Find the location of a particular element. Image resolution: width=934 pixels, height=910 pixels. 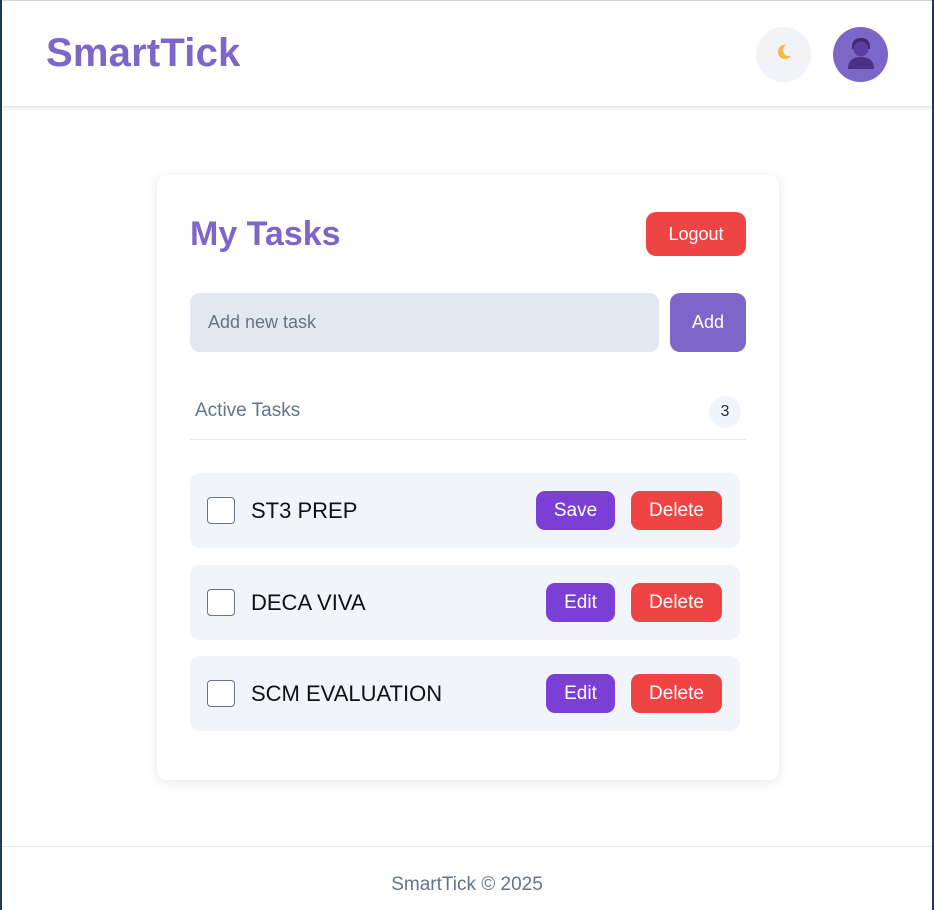

save-button: Save is located at coordinates (575, 510).